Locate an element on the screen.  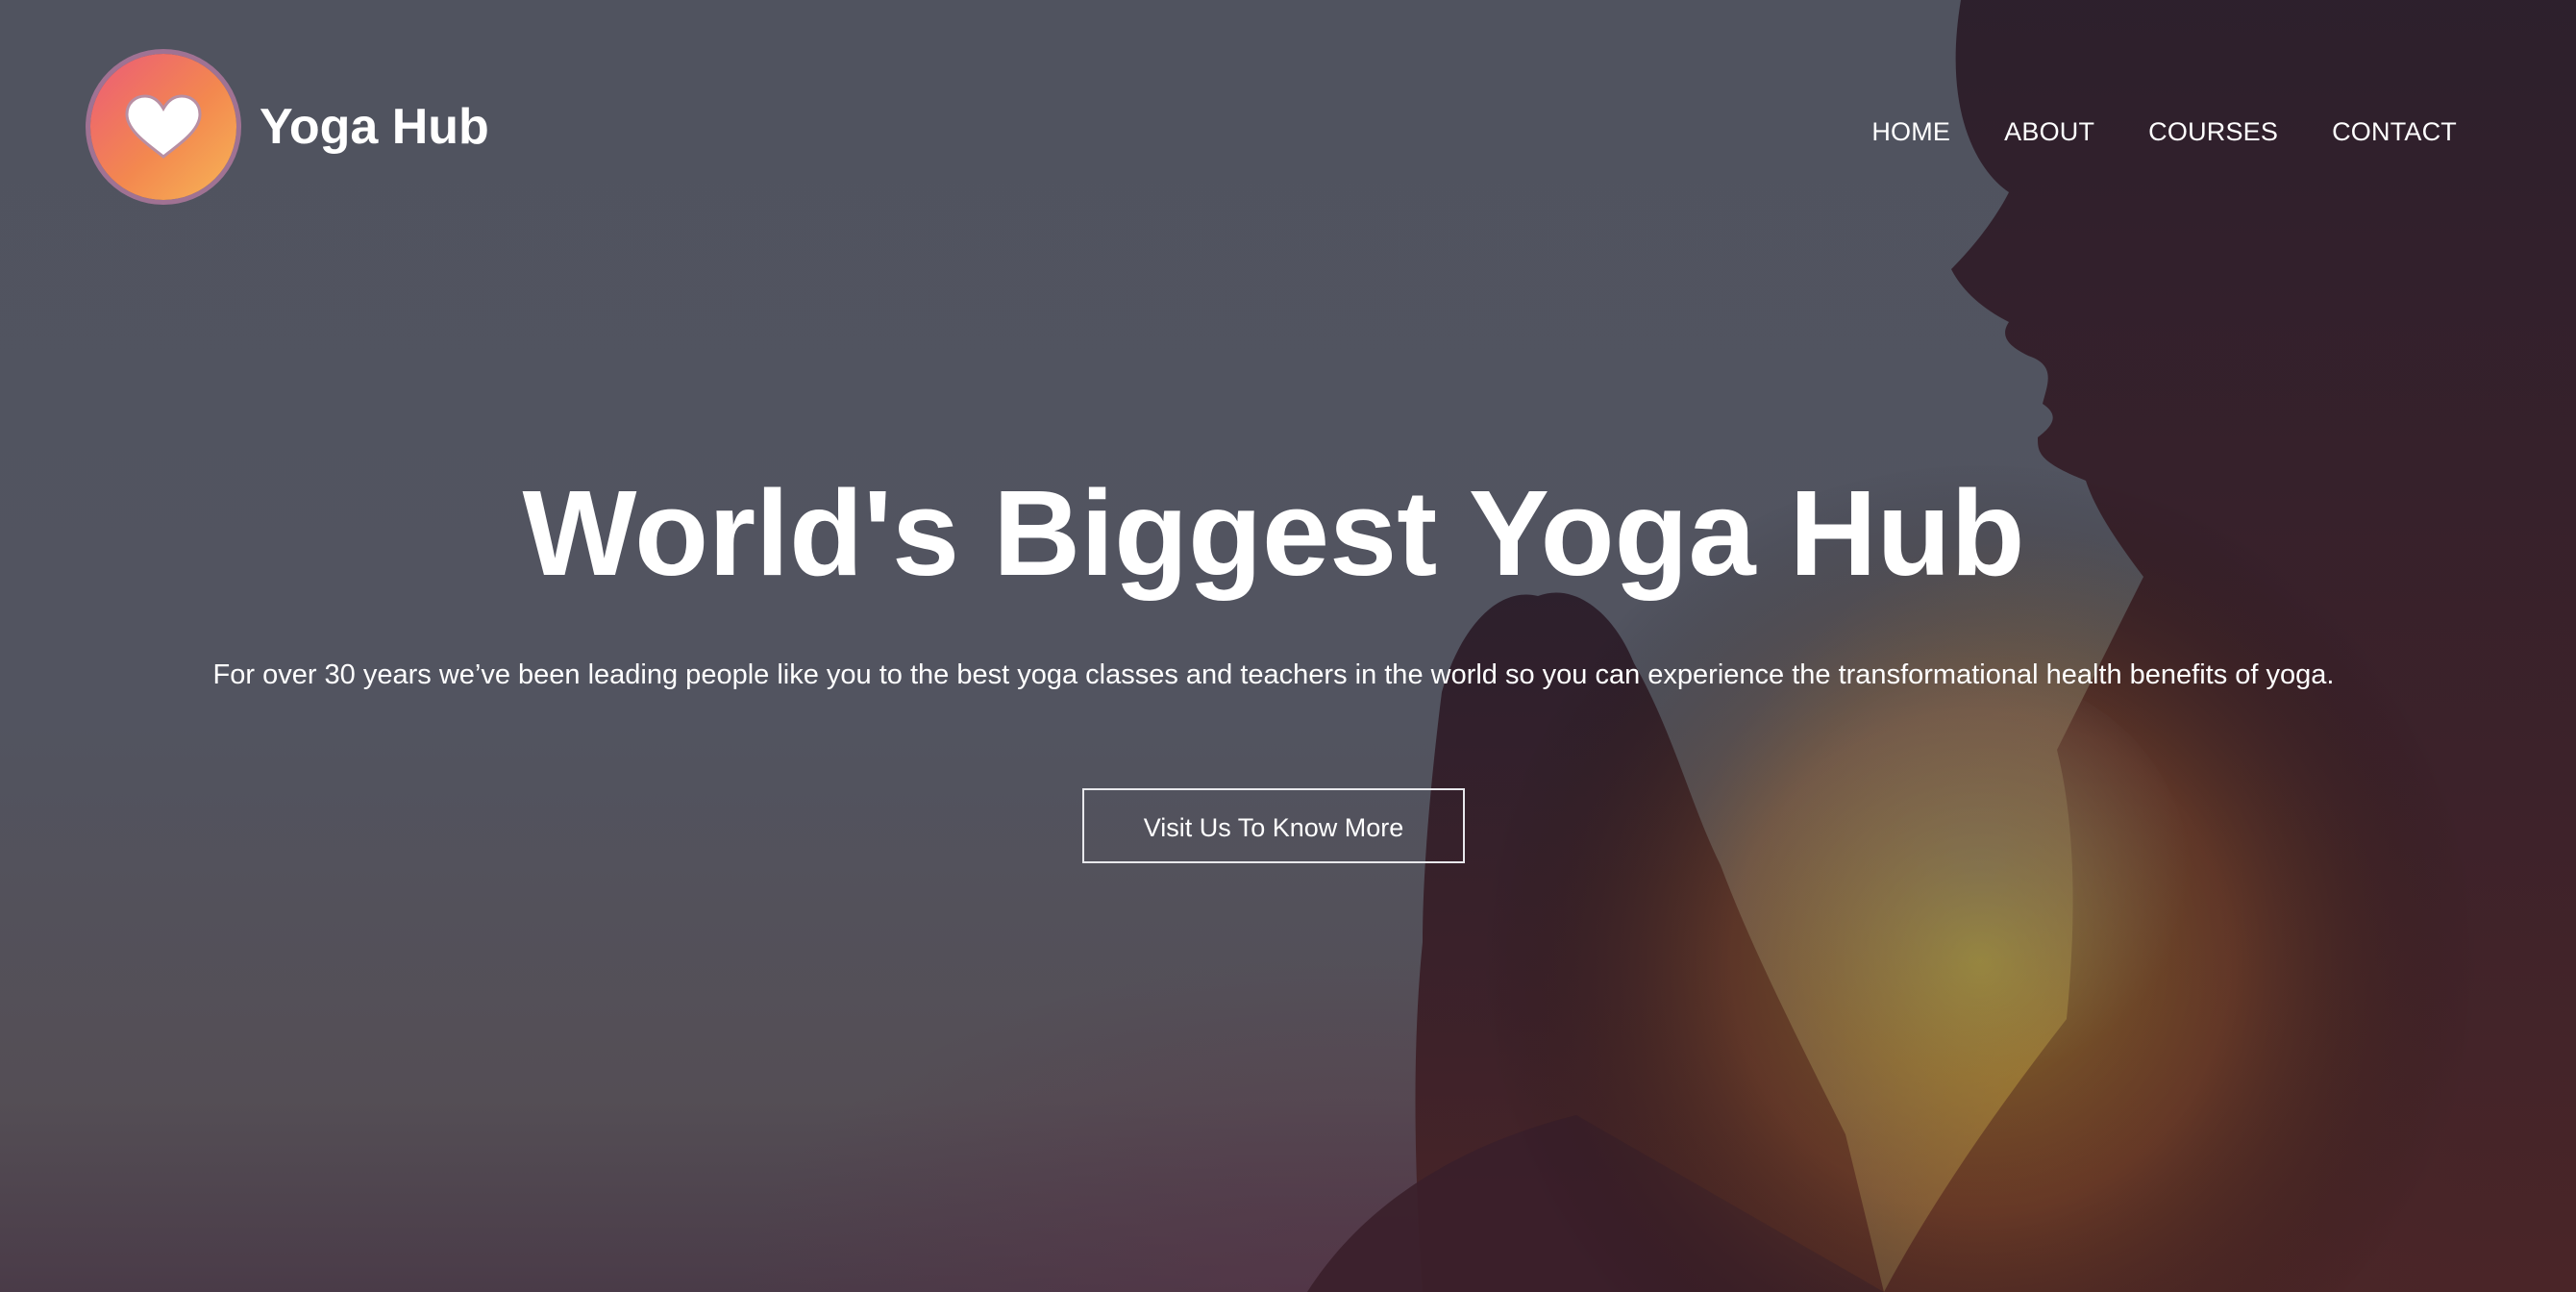
brand: Yoga Hub is located at coordinates (289, 127).